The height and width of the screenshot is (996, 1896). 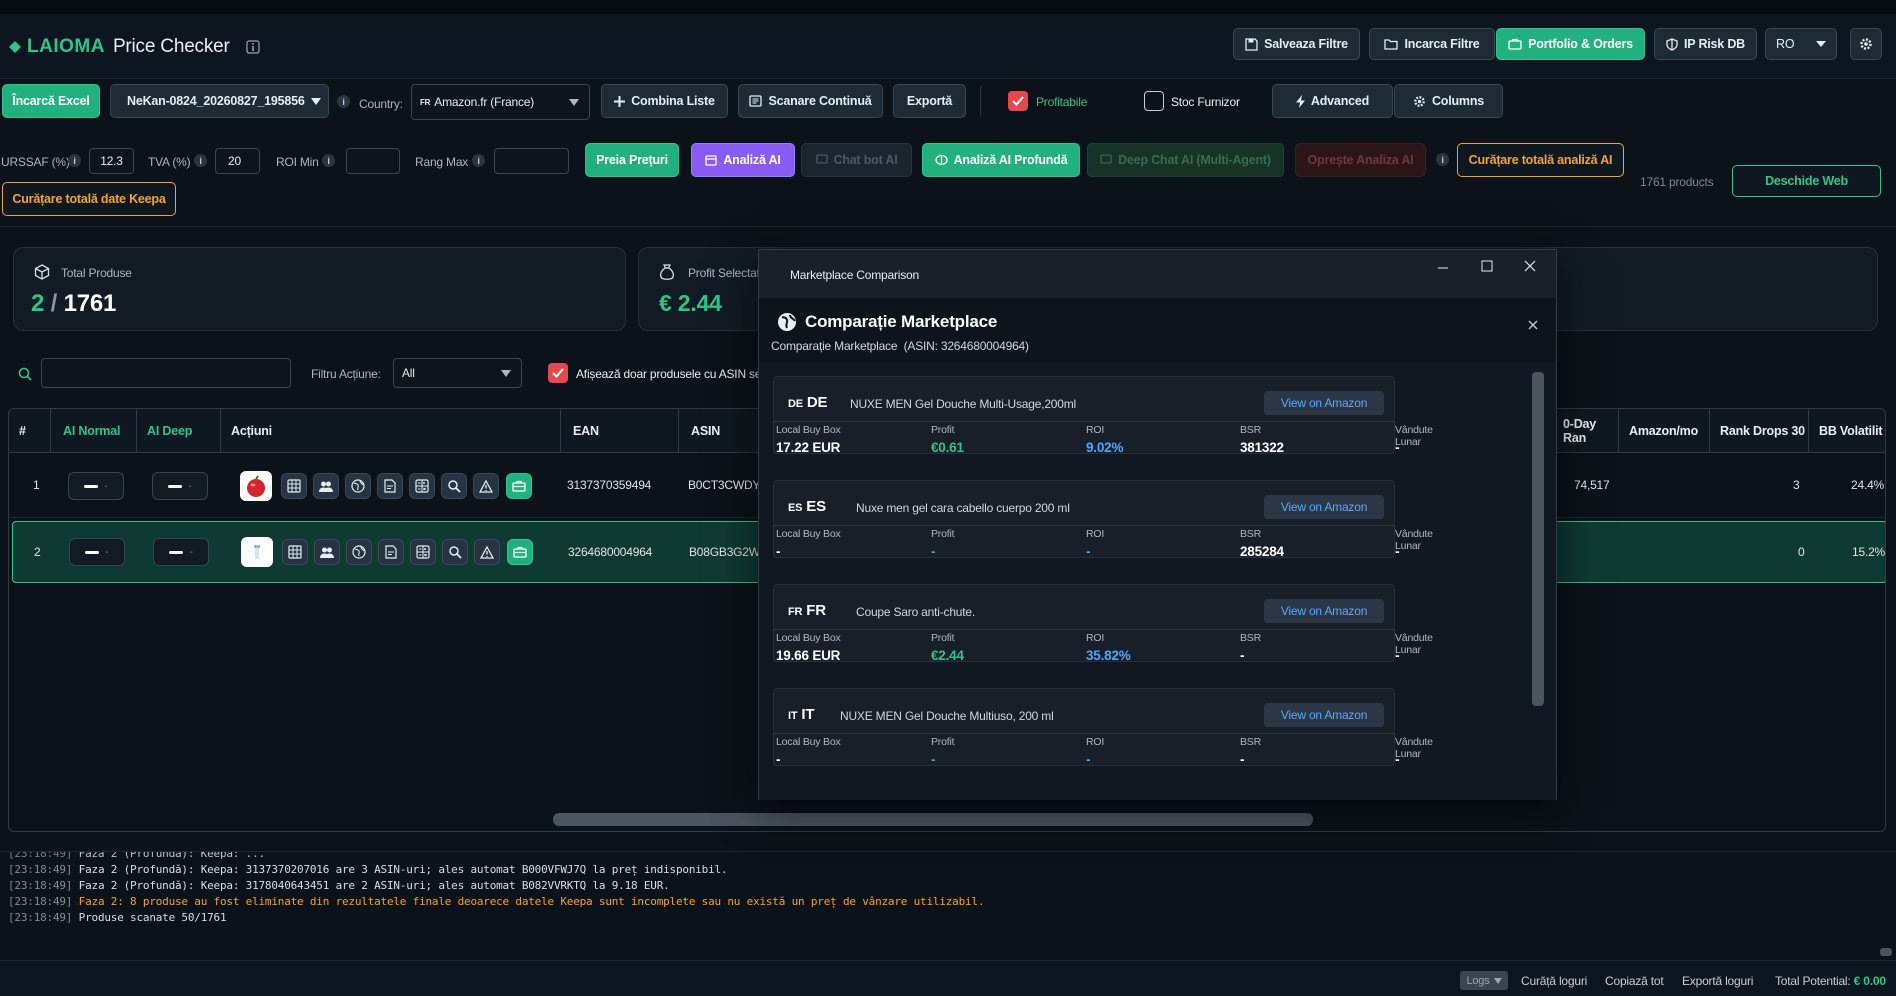 I want to click on ai-deep-value: -, so click(x=190, y=486).